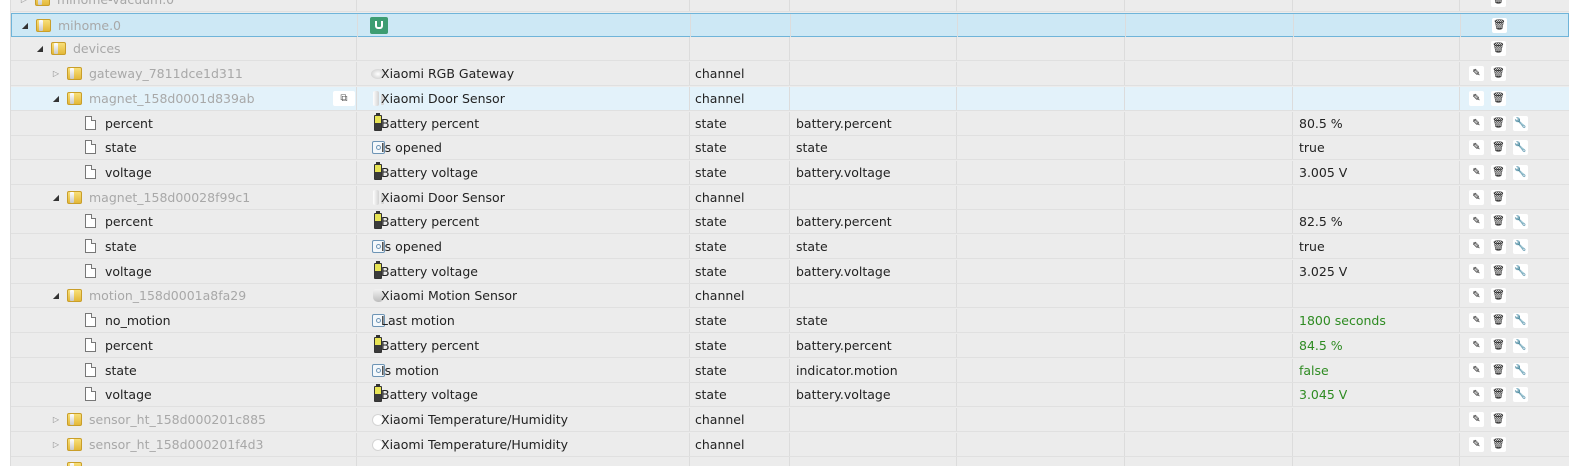  Describe the element at coordinates (89, 25) in the screenshot. I see `object-id: mihome.0` at that location.